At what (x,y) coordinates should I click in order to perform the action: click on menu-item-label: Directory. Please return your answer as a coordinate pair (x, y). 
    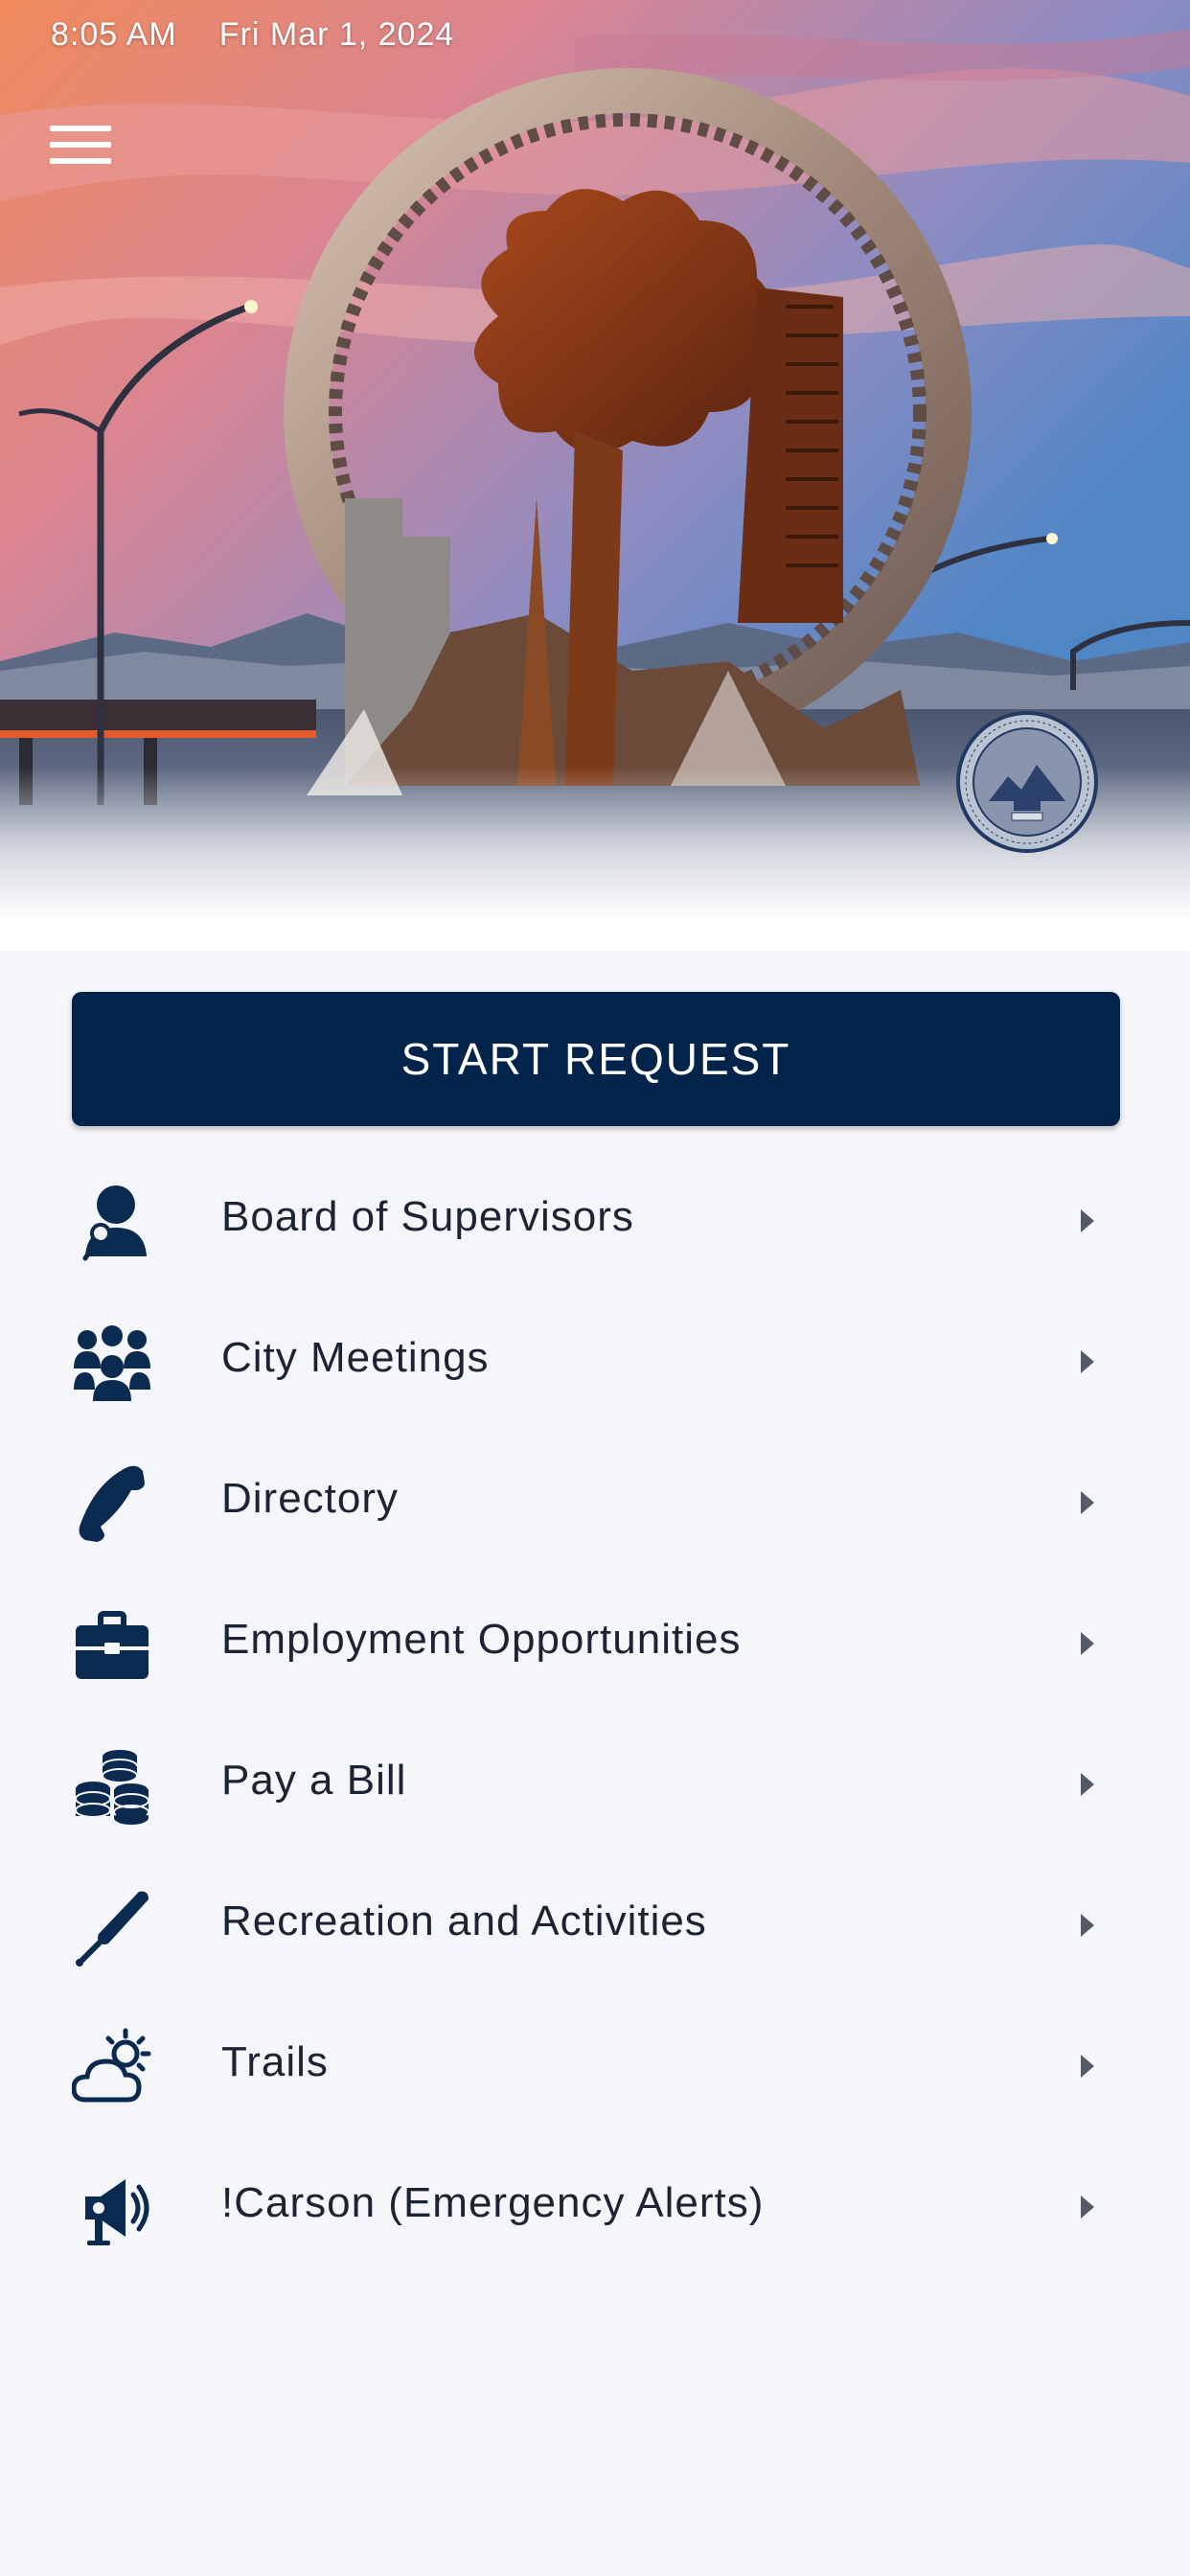
    Looking at the image, I should click on (311, 1498).